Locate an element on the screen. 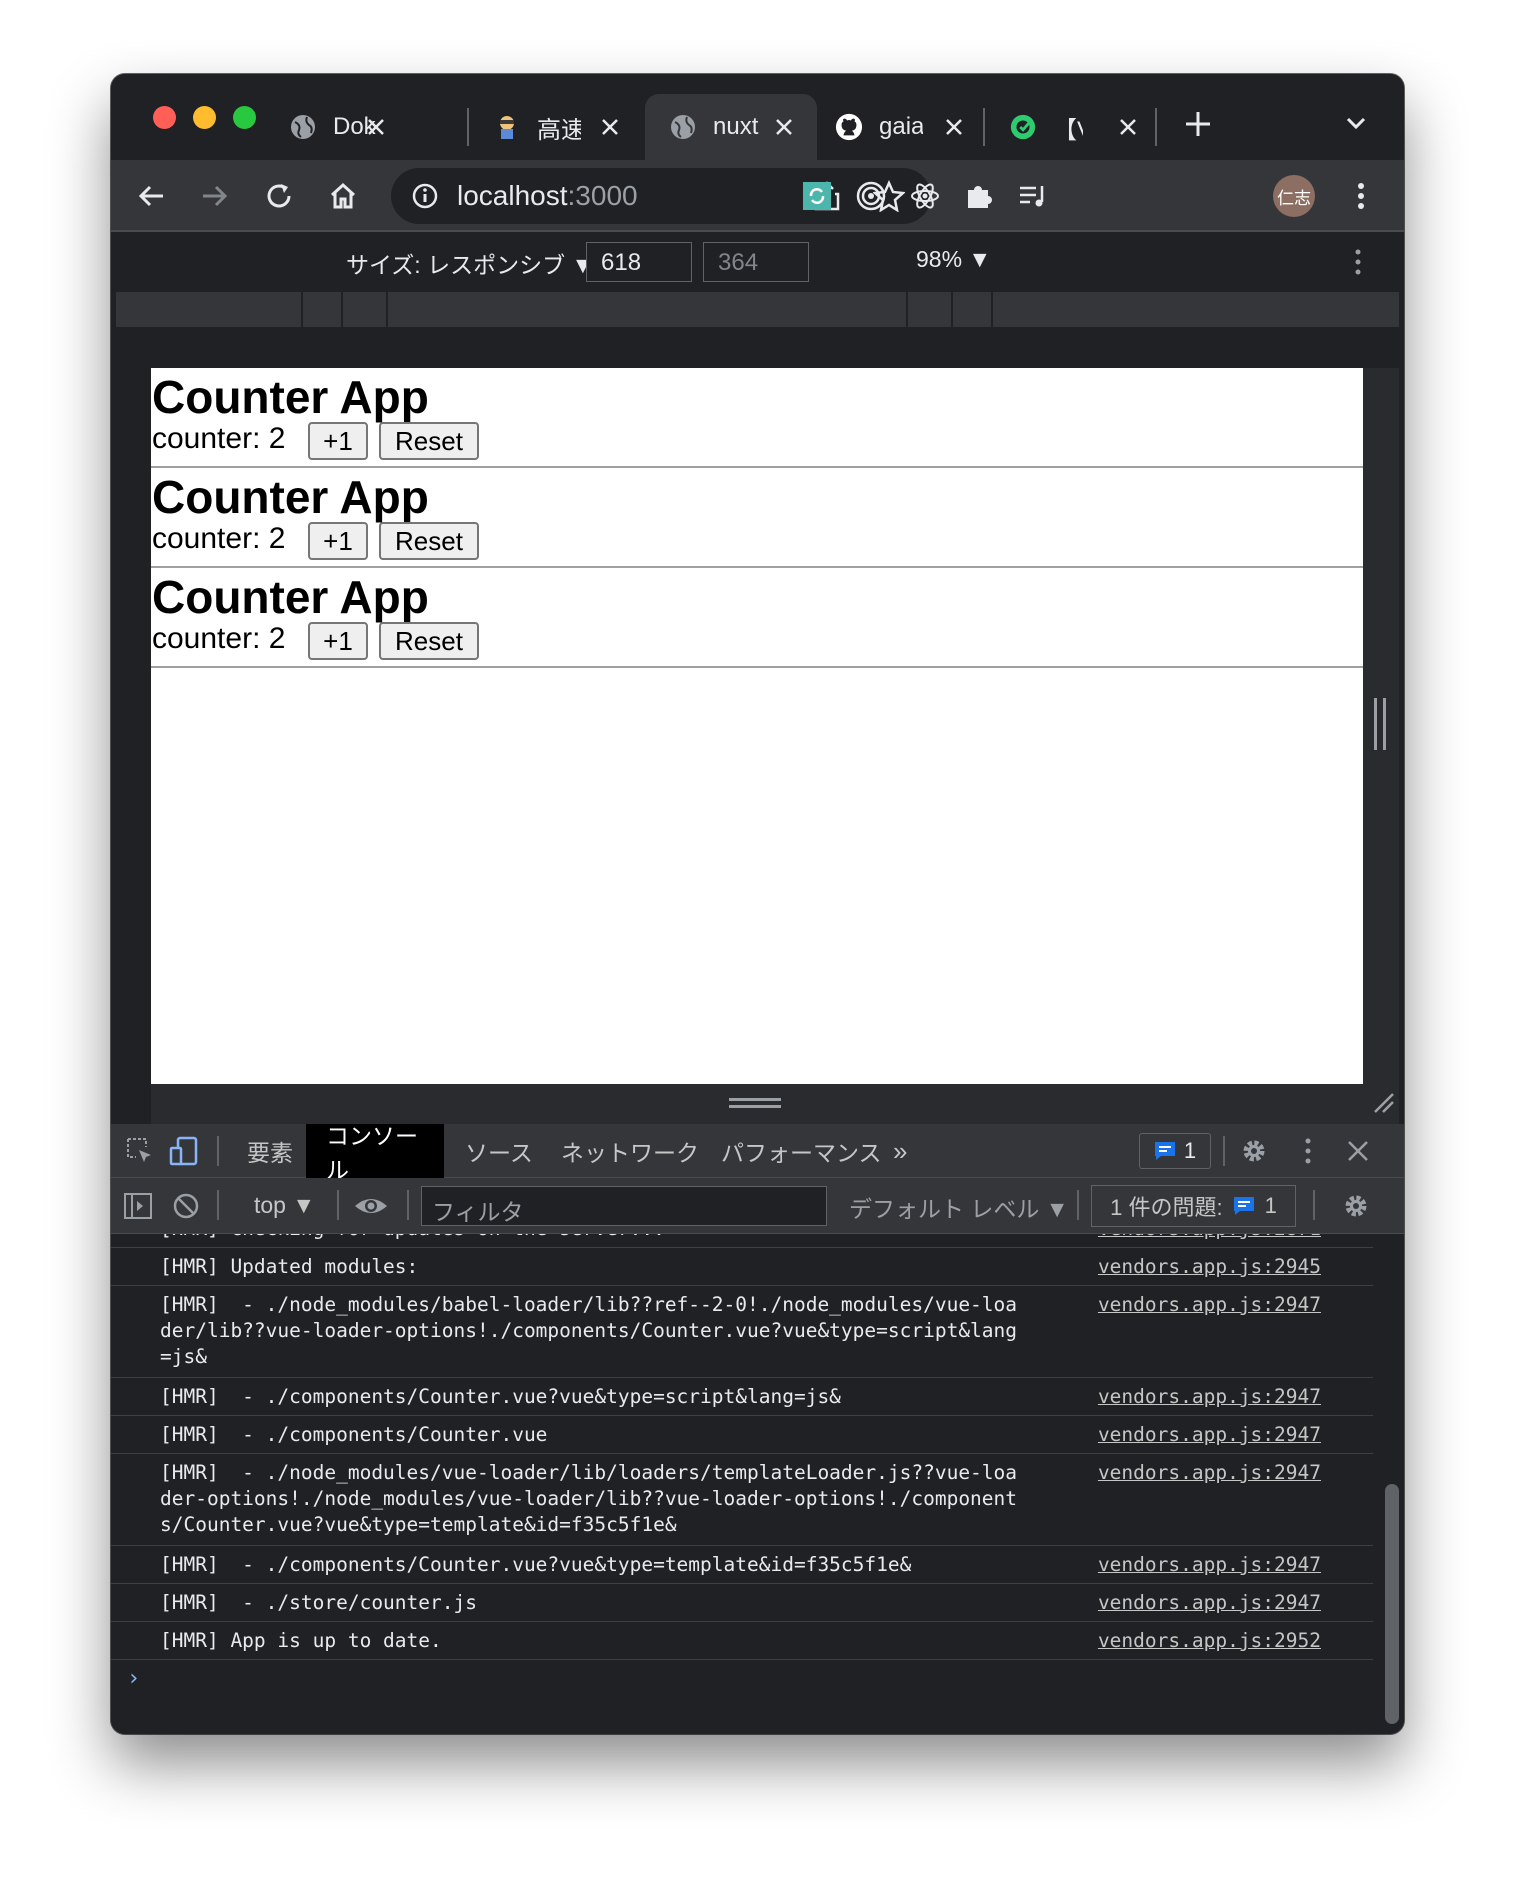  browser-tab: Dok is located at coordinates (340, 127).